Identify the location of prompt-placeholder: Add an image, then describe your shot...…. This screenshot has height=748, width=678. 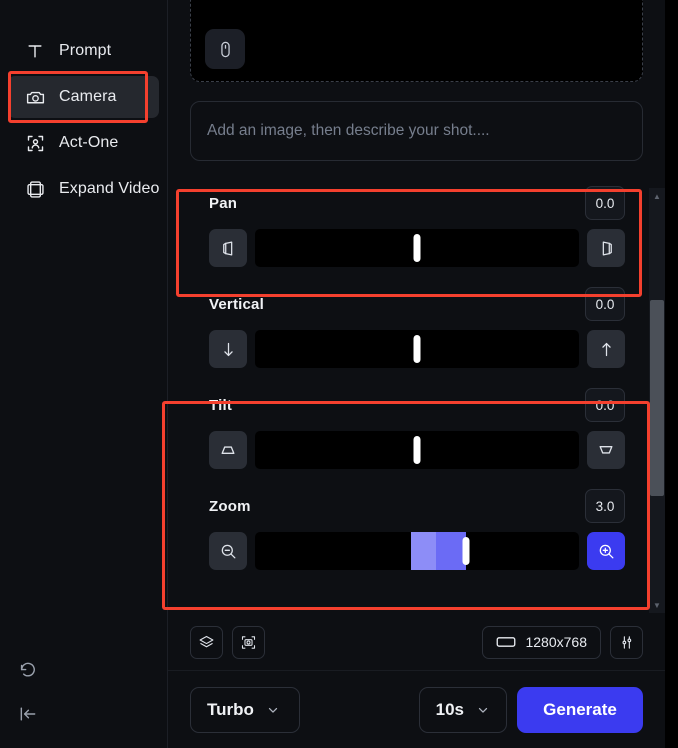
(348, 130).